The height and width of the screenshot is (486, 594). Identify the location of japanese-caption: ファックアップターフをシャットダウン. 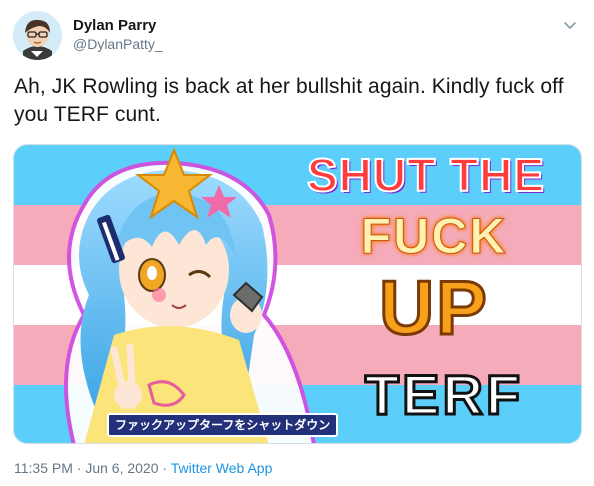
(223, 425).